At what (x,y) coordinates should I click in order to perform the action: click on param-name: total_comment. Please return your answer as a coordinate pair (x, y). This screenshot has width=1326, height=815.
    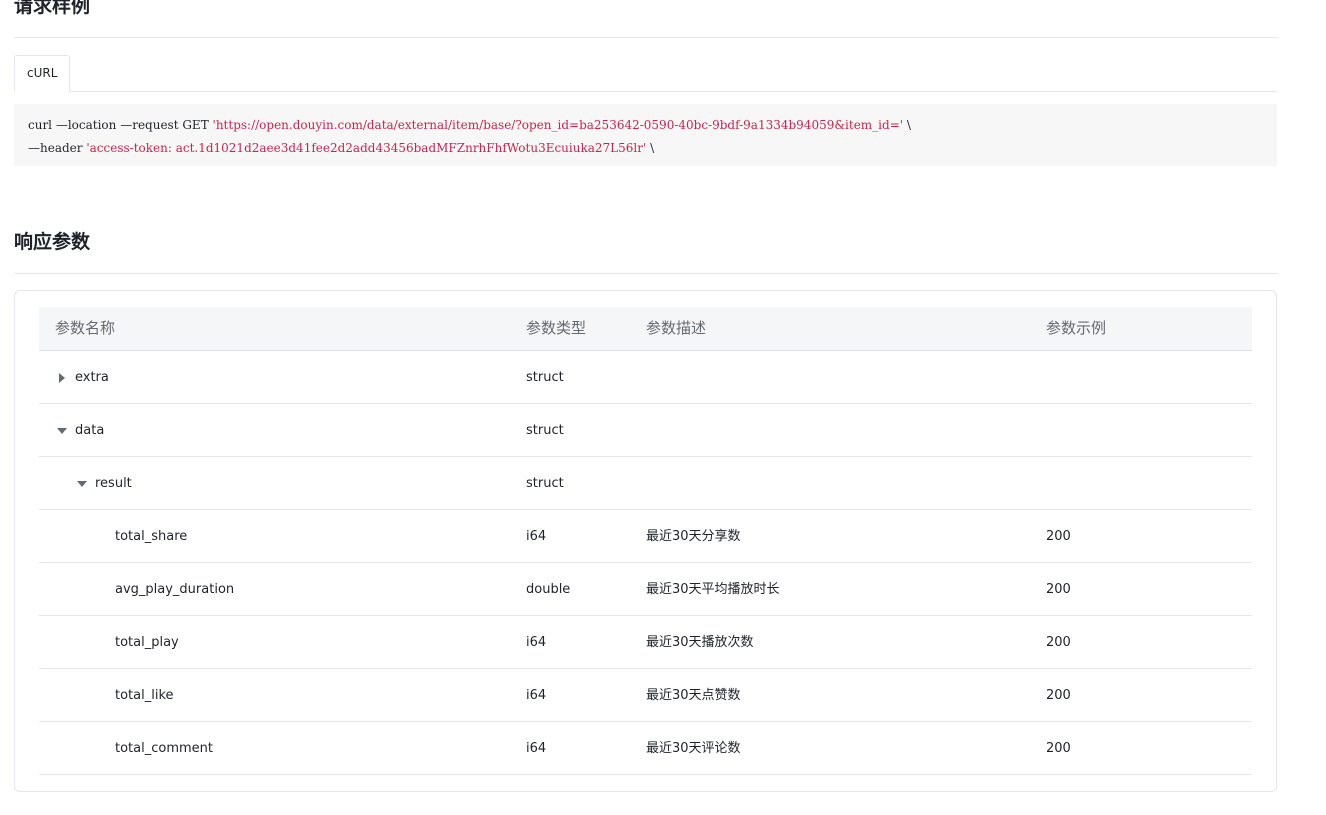
    Looking at the image, I should click on (164, 748).